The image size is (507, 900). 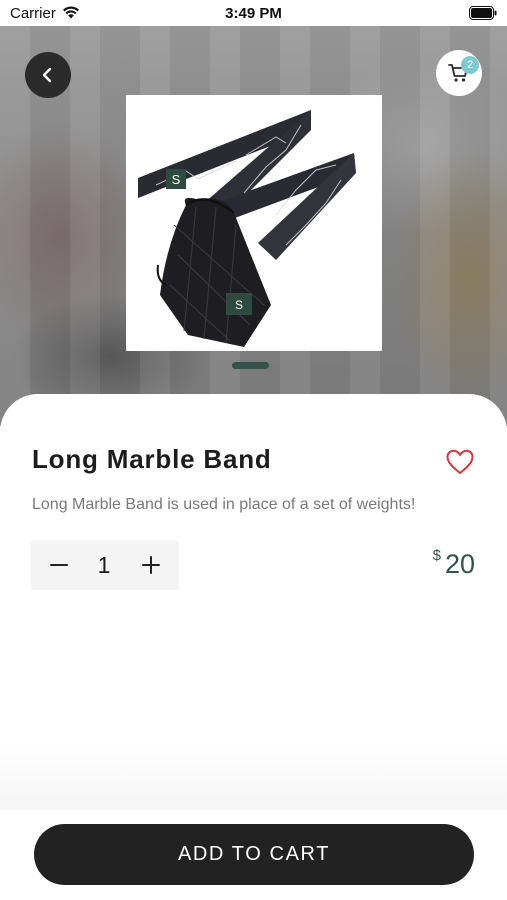 What do you see at coordinates (151, 565) in the screenshot?
I see `plus-icon` at bounding box center [151, 565].